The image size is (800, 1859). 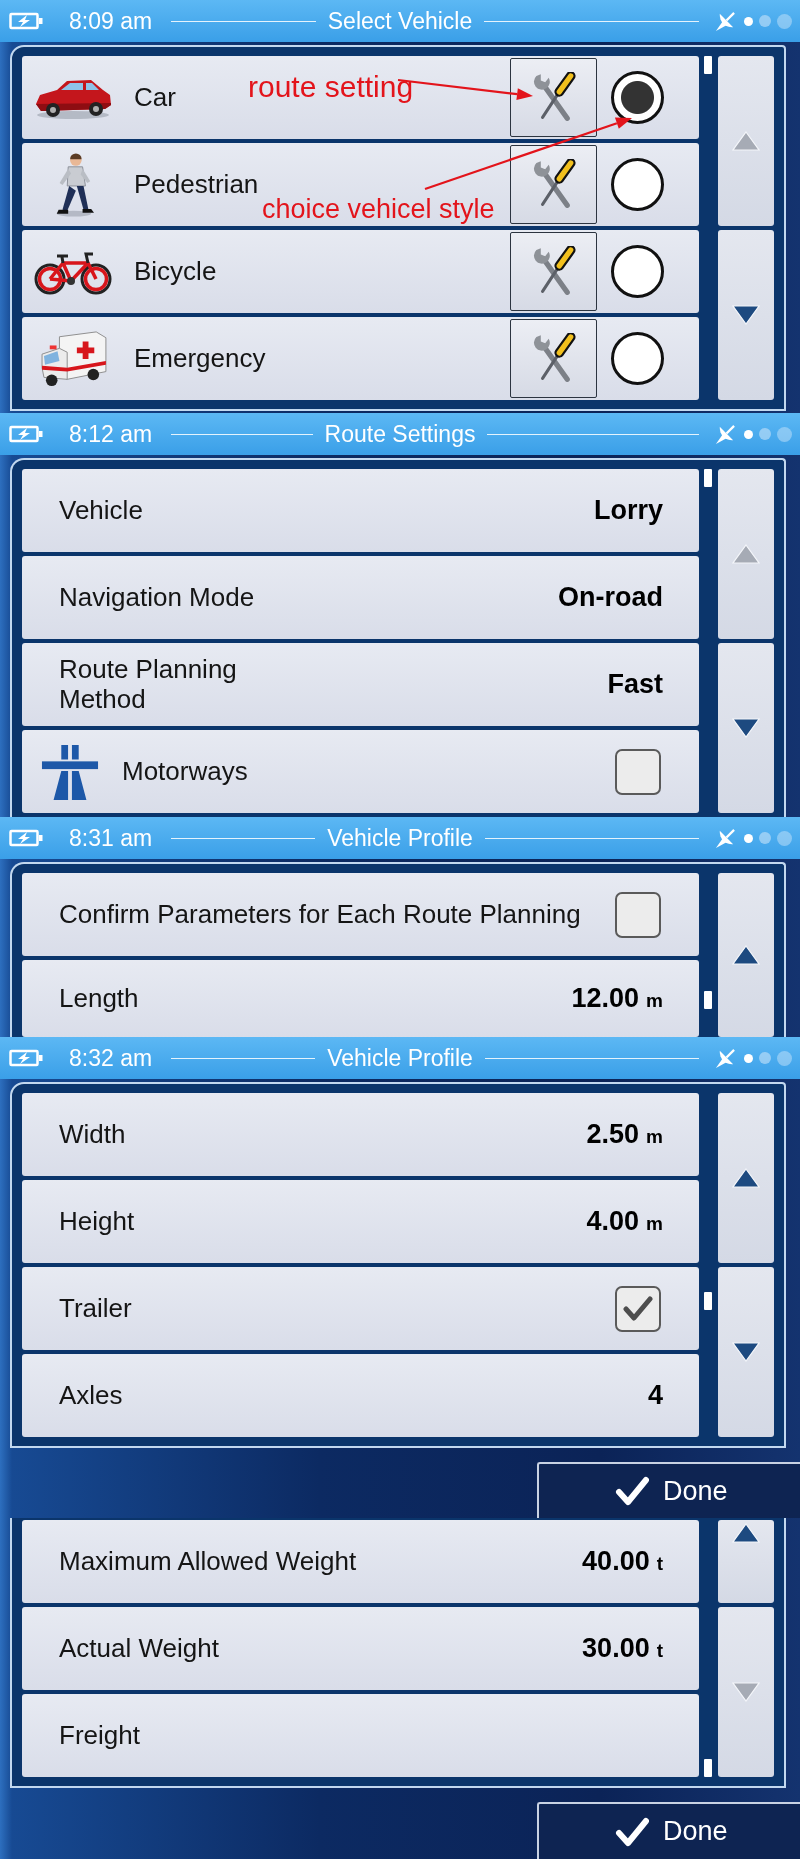 I want to click on setting-row: Vehicle Lorry, so click(x=360, y=510).